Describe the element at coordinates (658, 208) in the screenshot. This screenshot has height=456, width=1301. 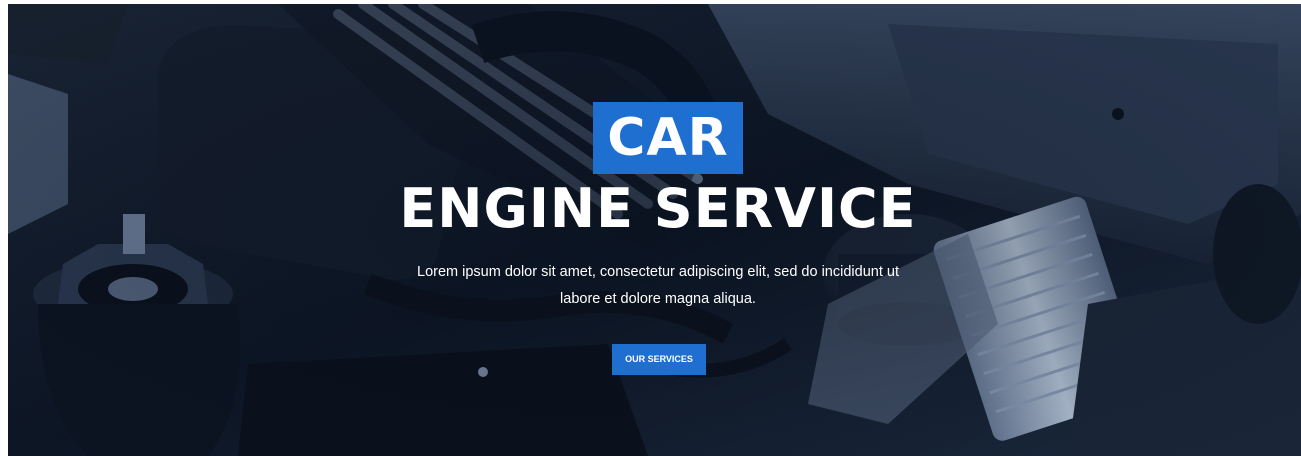
I see `hero-title: ENGINE SERVICE` at that location.